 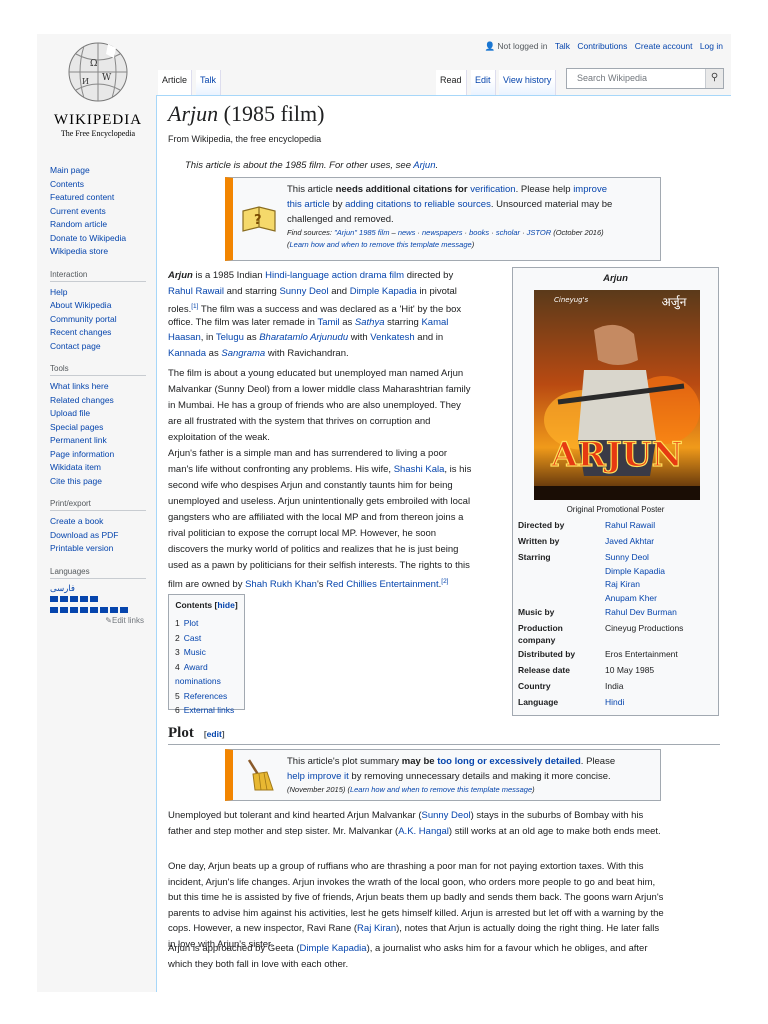 What do you see at coordinates (617, 395) in the screenshot?
I see `film-poster-image: ARJUN अर्जुन Cineyug's` at bounding box center [617, 395].